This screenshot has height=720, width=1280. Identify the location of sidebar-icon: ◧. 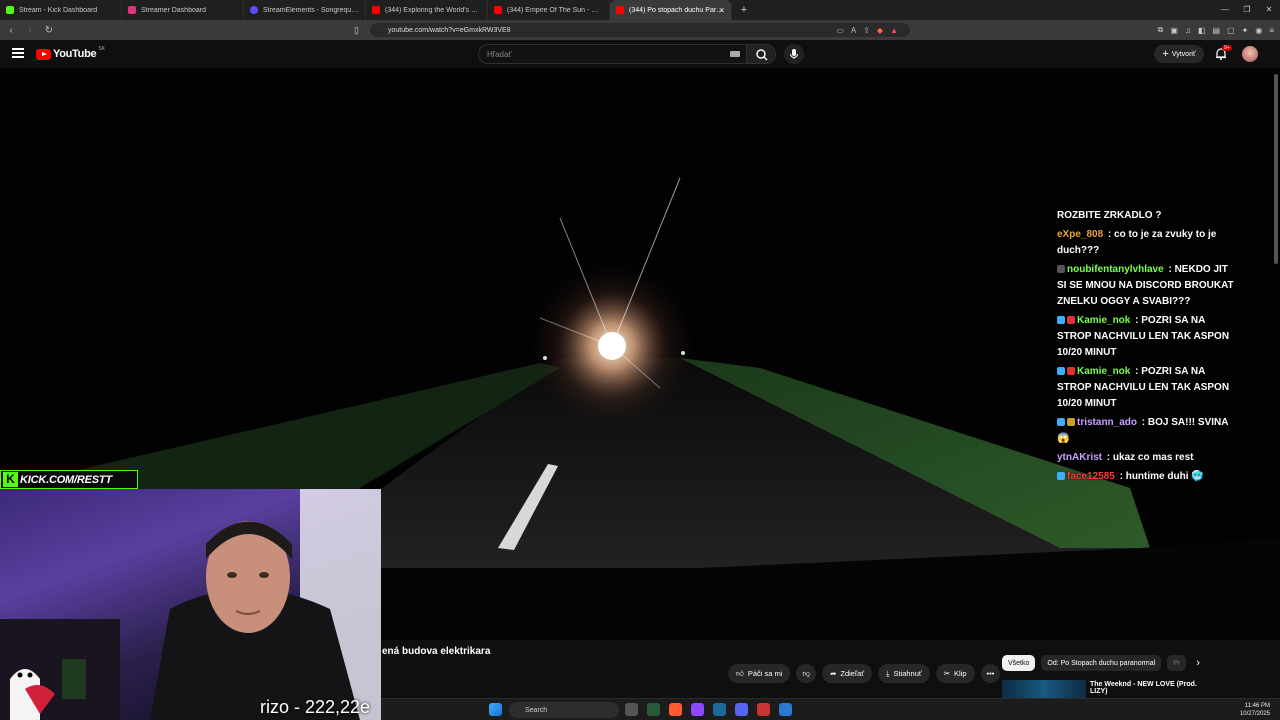
(1202, 30).